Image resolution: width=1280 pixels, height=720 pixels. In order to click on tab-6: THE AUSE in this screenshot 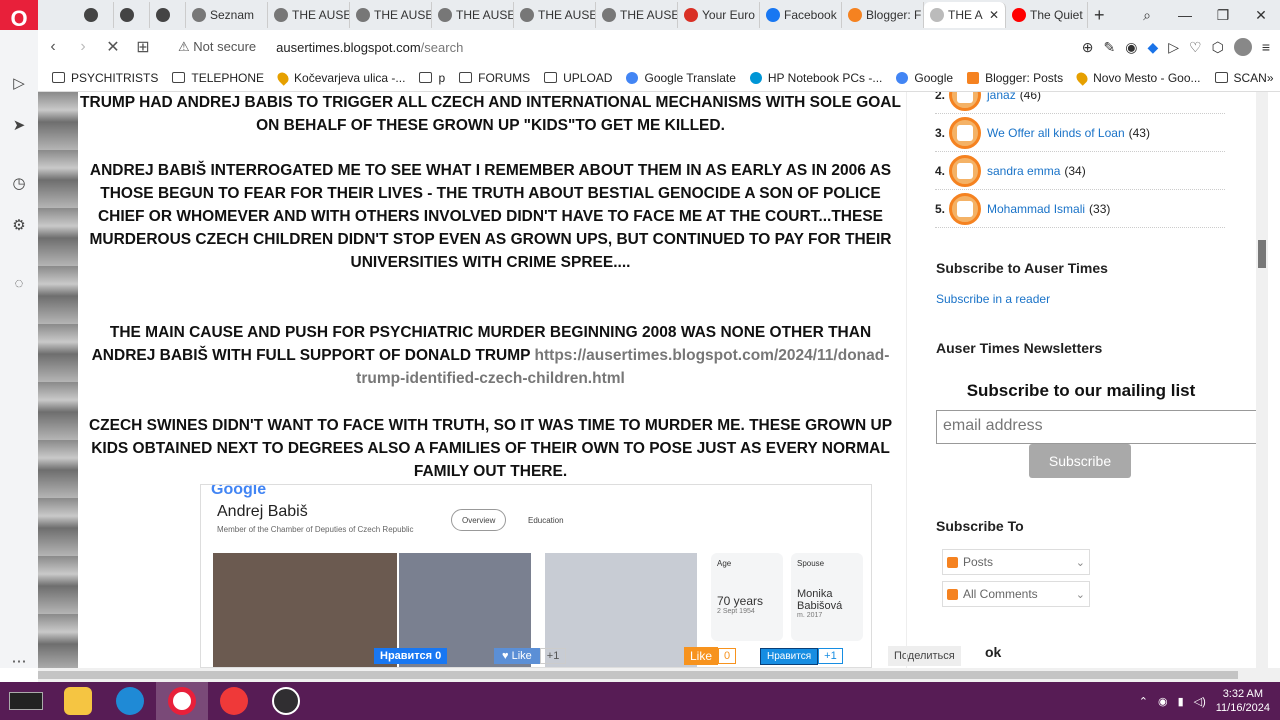, I will do `click(473, 15)`.